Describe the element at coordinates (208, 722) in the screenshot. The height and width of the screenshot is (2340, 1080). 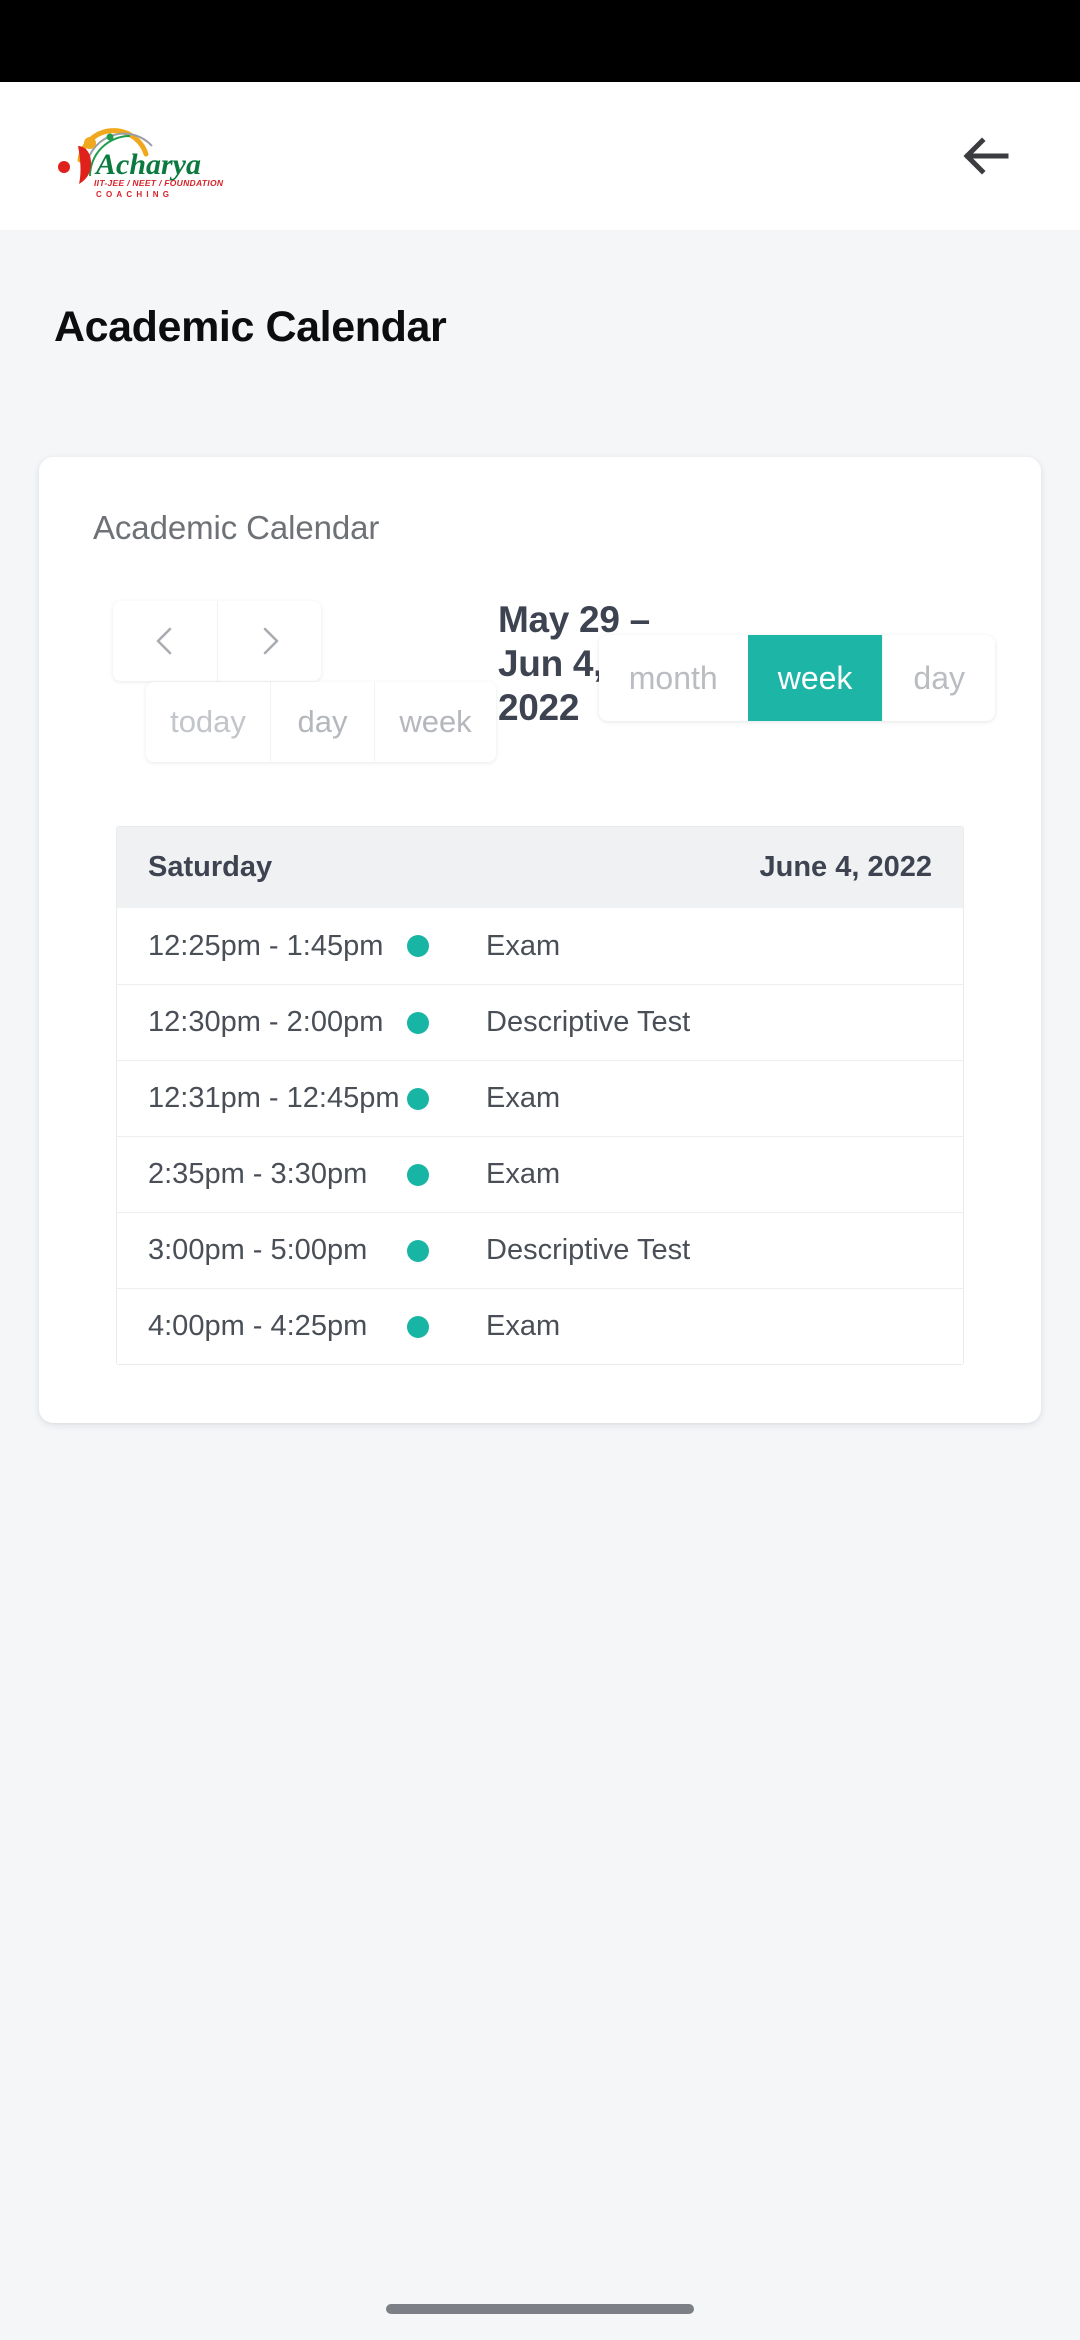
I see `today-button: today` at that location.